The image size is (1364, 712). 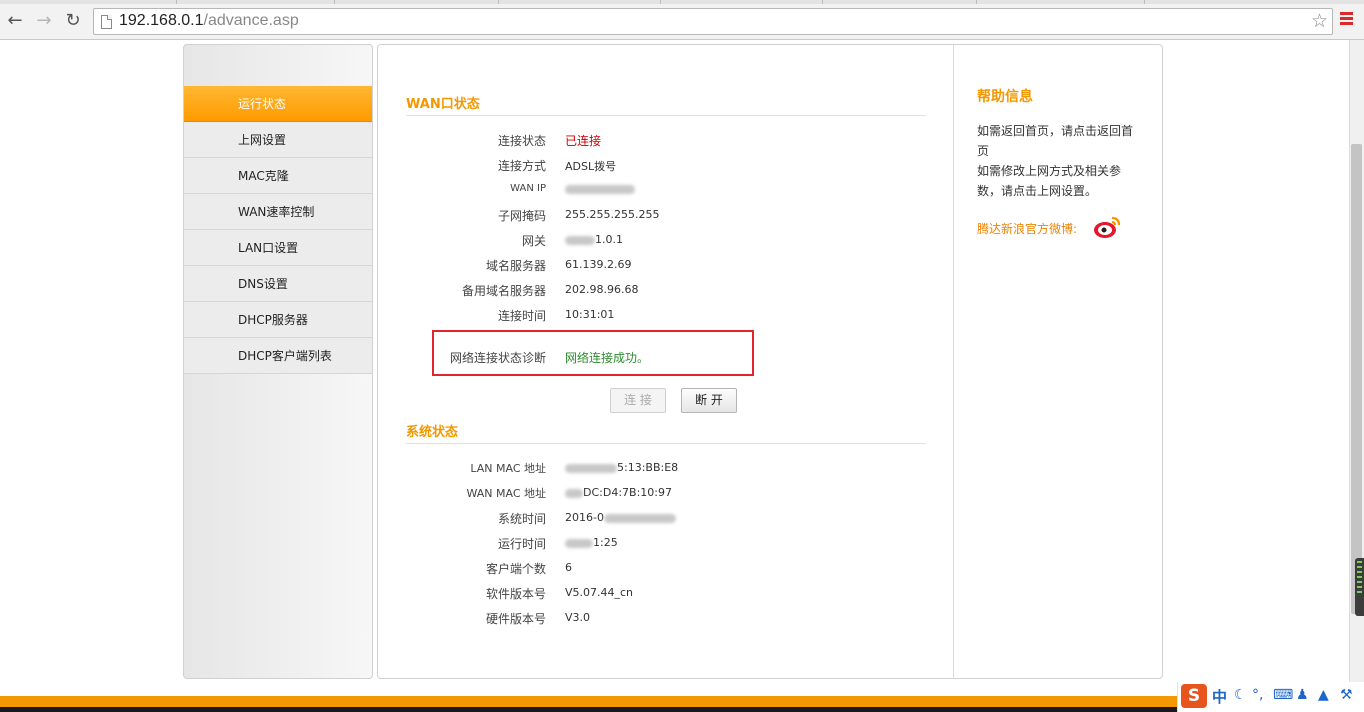 What do you see at coordinates (713, 21) in the screenshot?
I see `address-bar: 192.168.0.1/advance.asp ☆` at bounding box center [713, 21].